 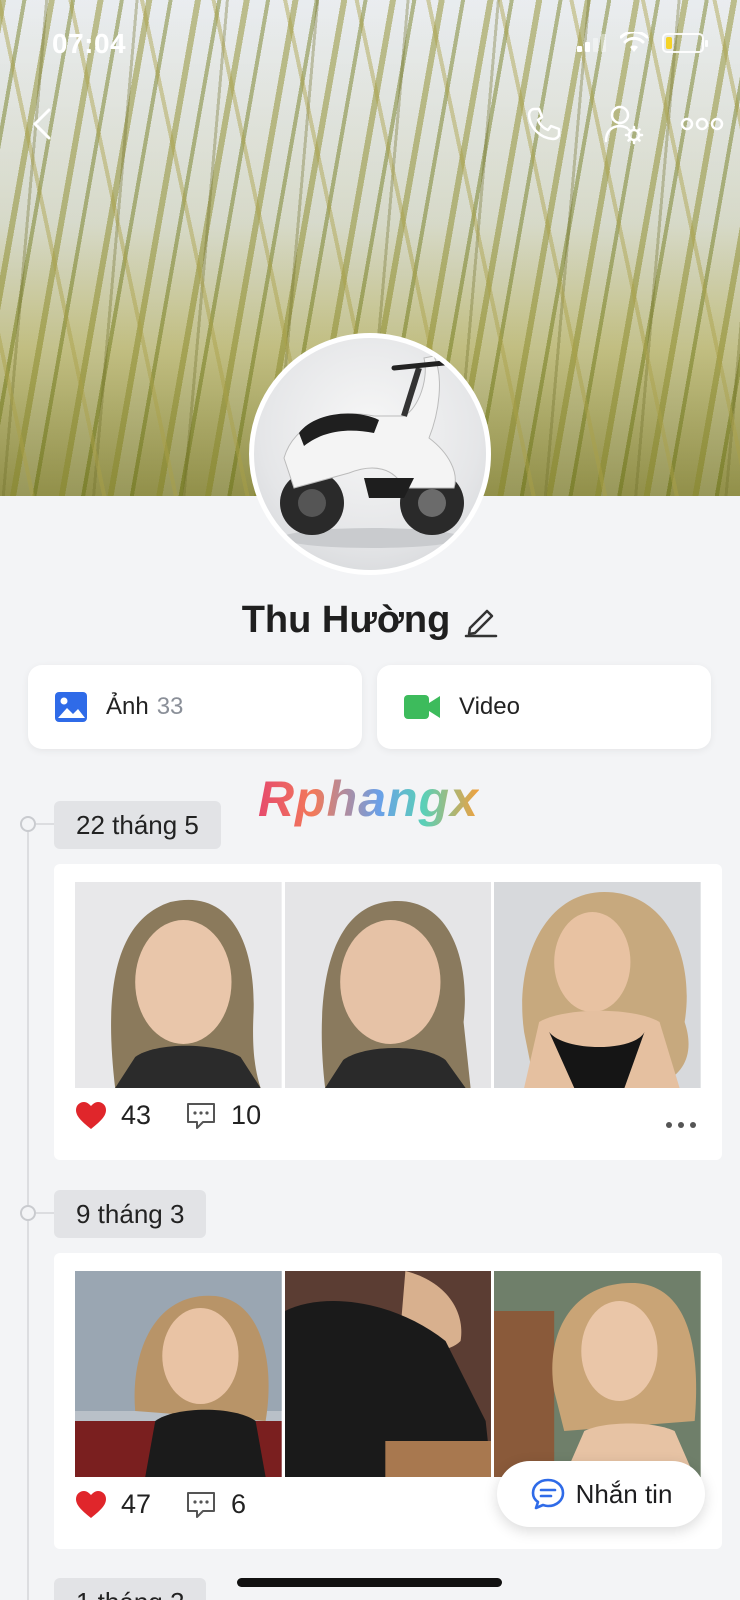 I want to click on status-icons, so click(x=642, y=43).